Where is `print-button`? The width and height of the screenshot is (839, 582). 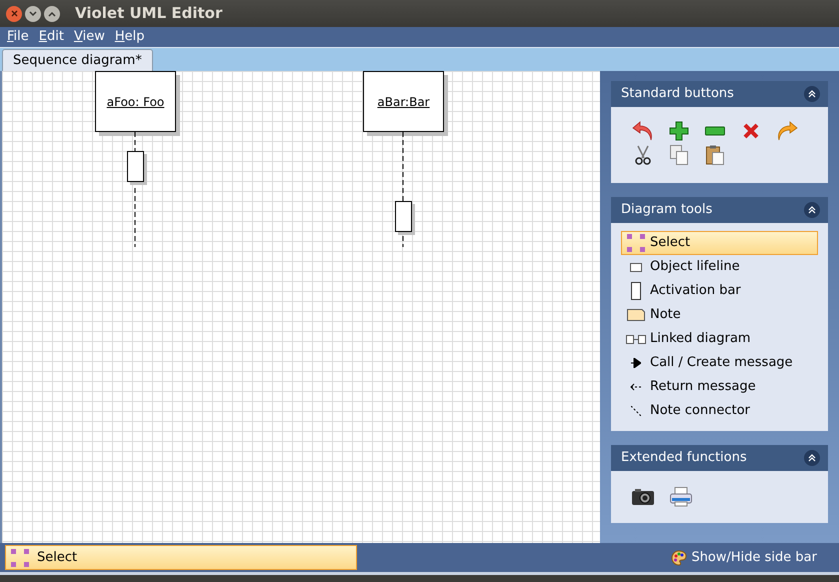
print-button is located at coordinates (681, 497).